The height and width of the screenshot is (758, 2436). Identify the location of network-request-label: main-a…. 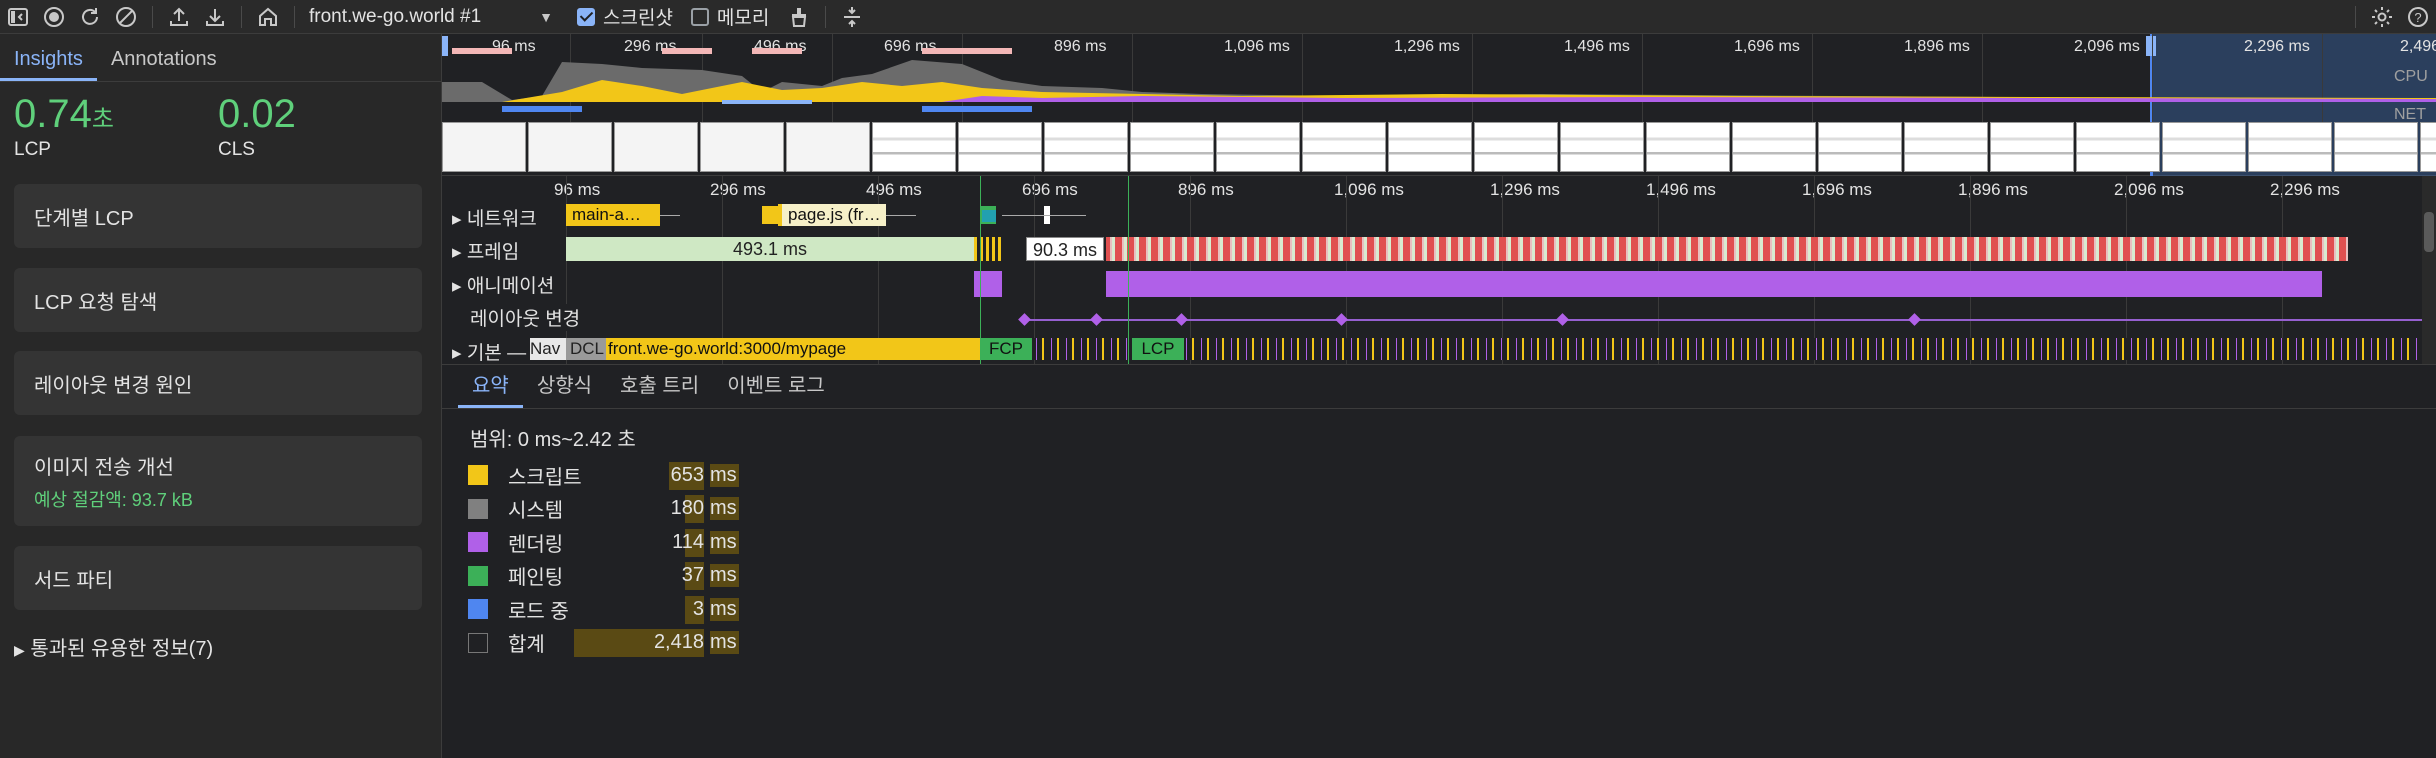
(606, 214).